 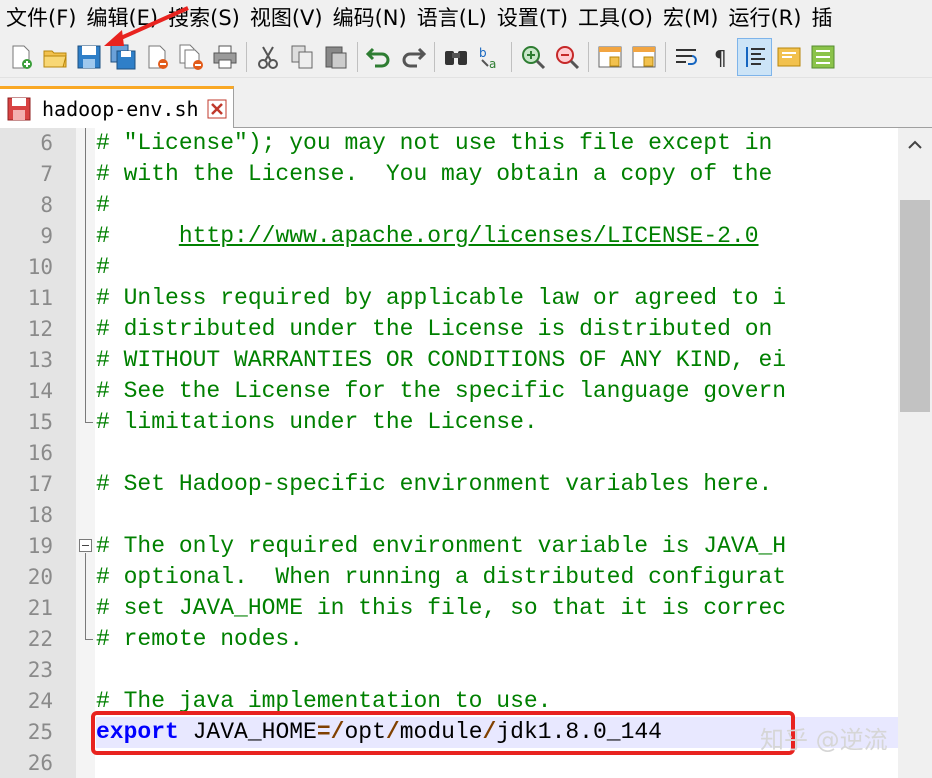 I want to click on cut-button, so click(x=267, y=57).